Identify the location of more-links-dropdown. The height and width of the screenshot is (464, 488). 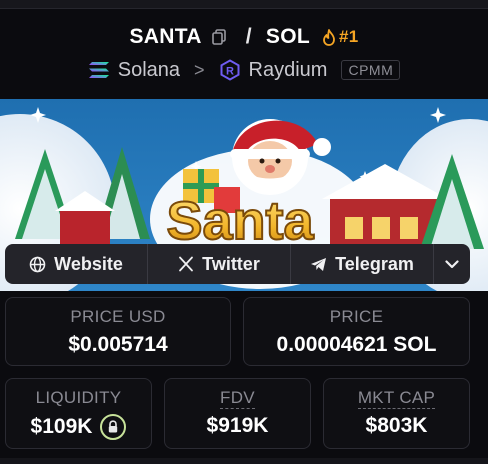
(452, 264).